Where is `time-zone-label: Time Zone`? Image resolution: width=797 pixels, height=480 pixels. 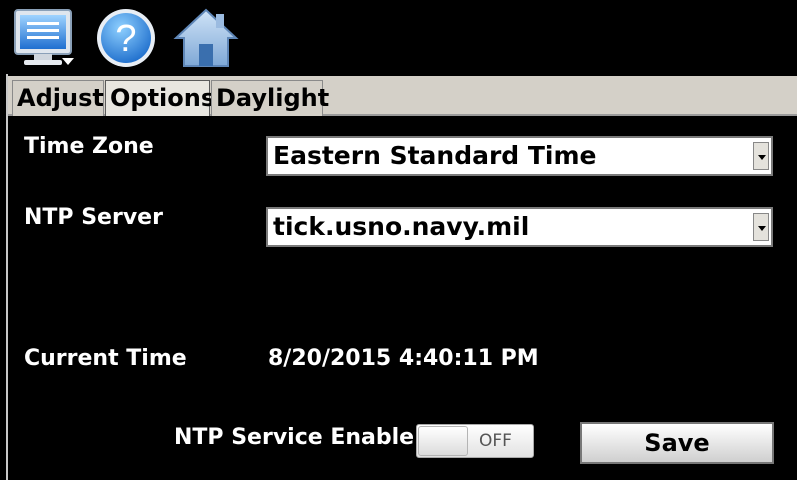
time-zone-label: Time Zone is located at coordinates (89, 146).